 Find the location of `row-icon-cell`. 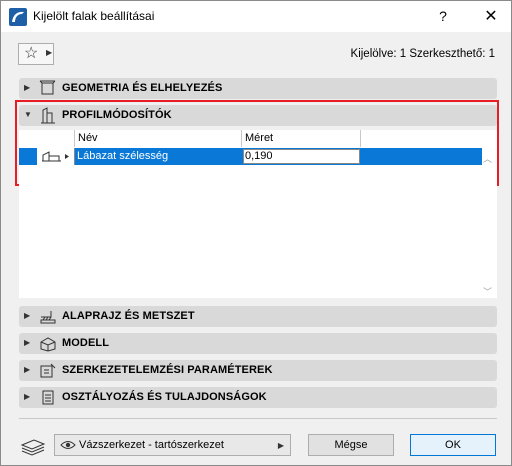

row-icon-cell is located at coordinates (56, 156).